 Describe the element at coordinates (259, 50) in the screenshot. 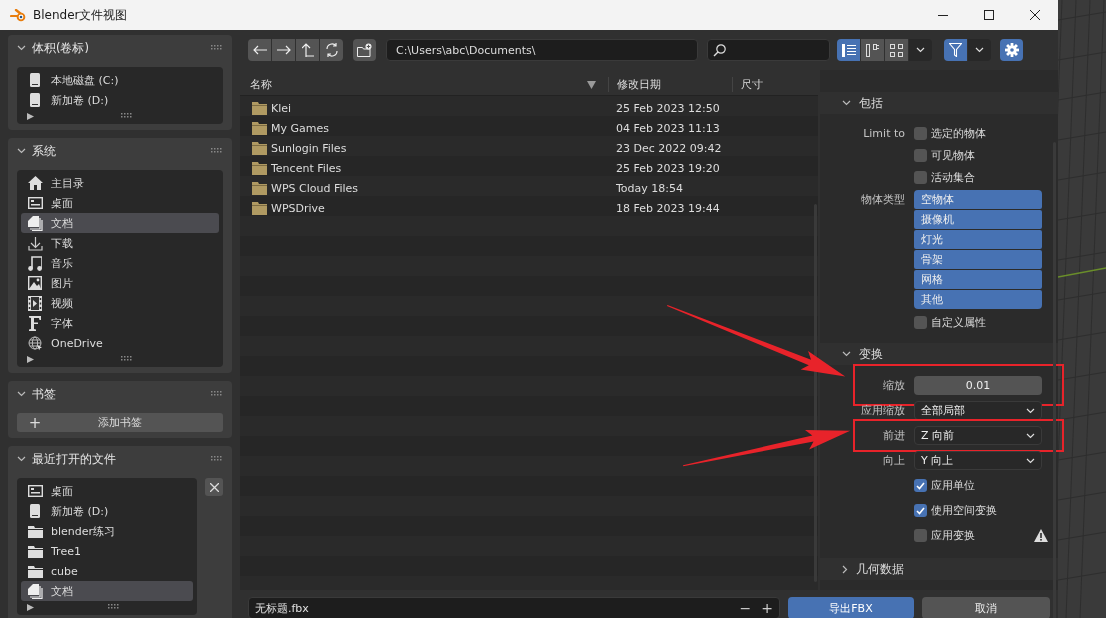

I see `back-button` at that location.